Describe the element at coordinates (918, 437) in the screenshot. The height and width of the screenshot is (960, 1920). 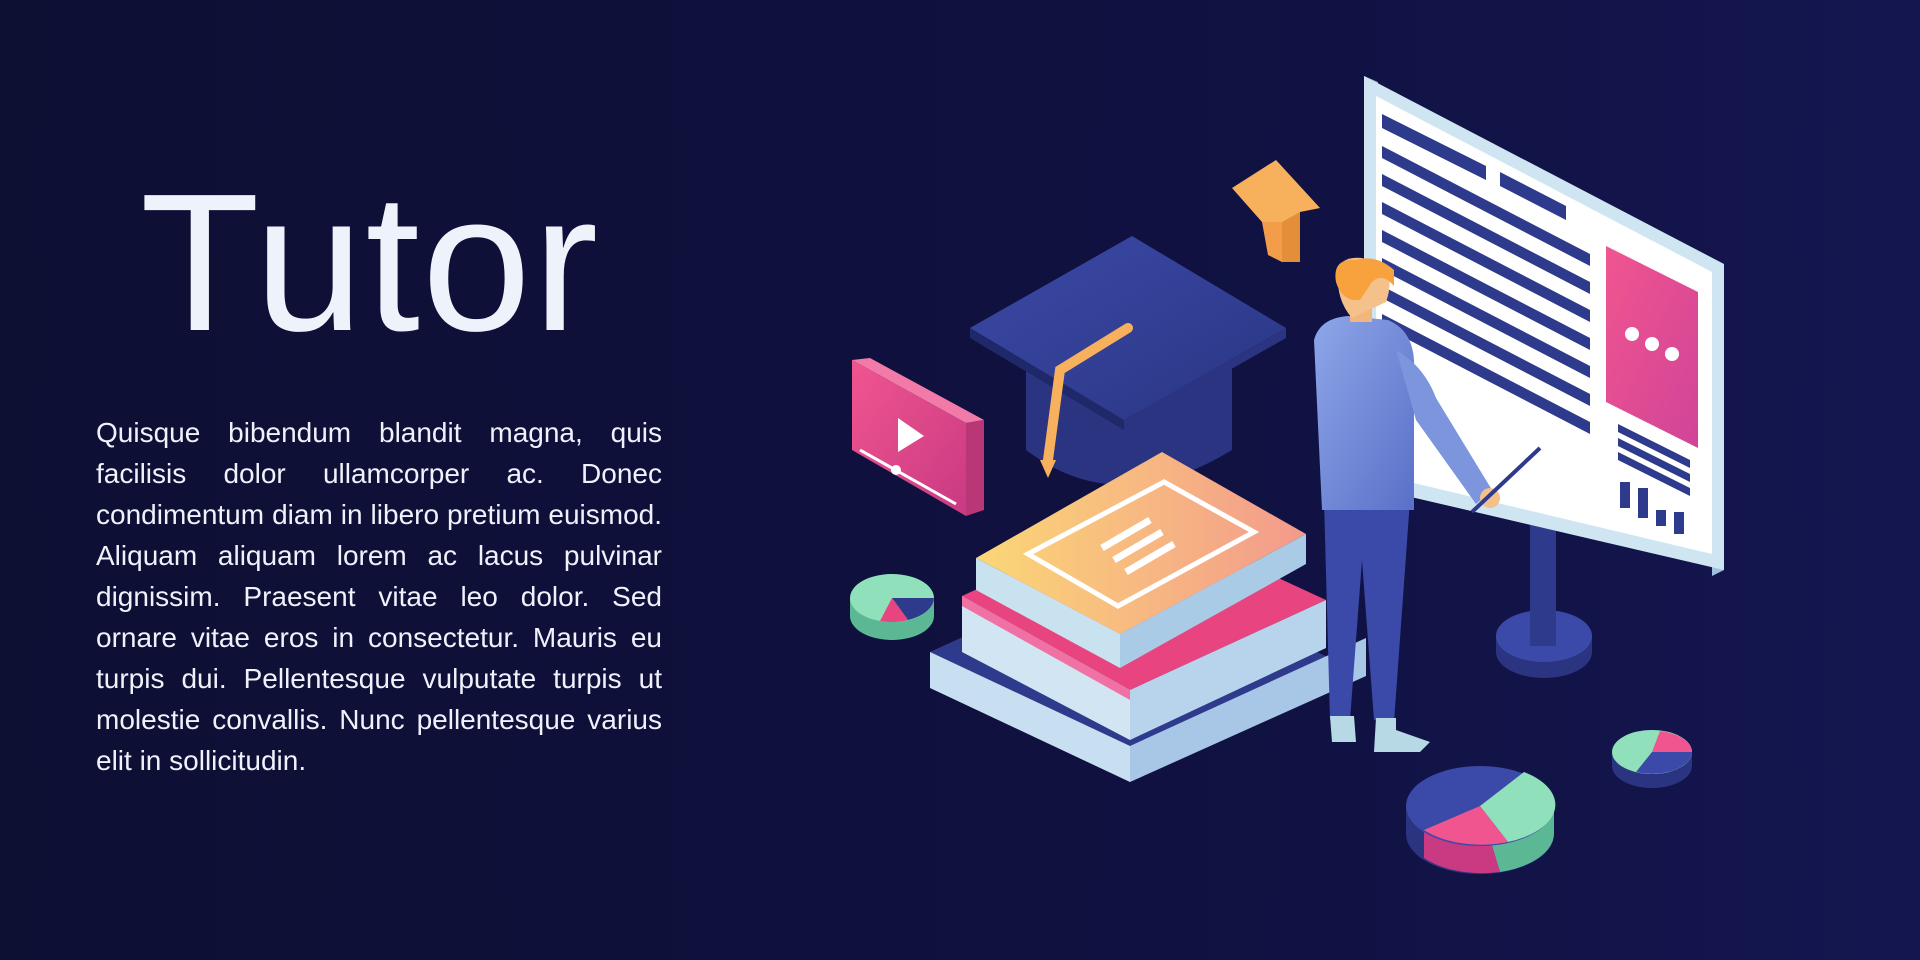
I see `video-play-icon` at that location.